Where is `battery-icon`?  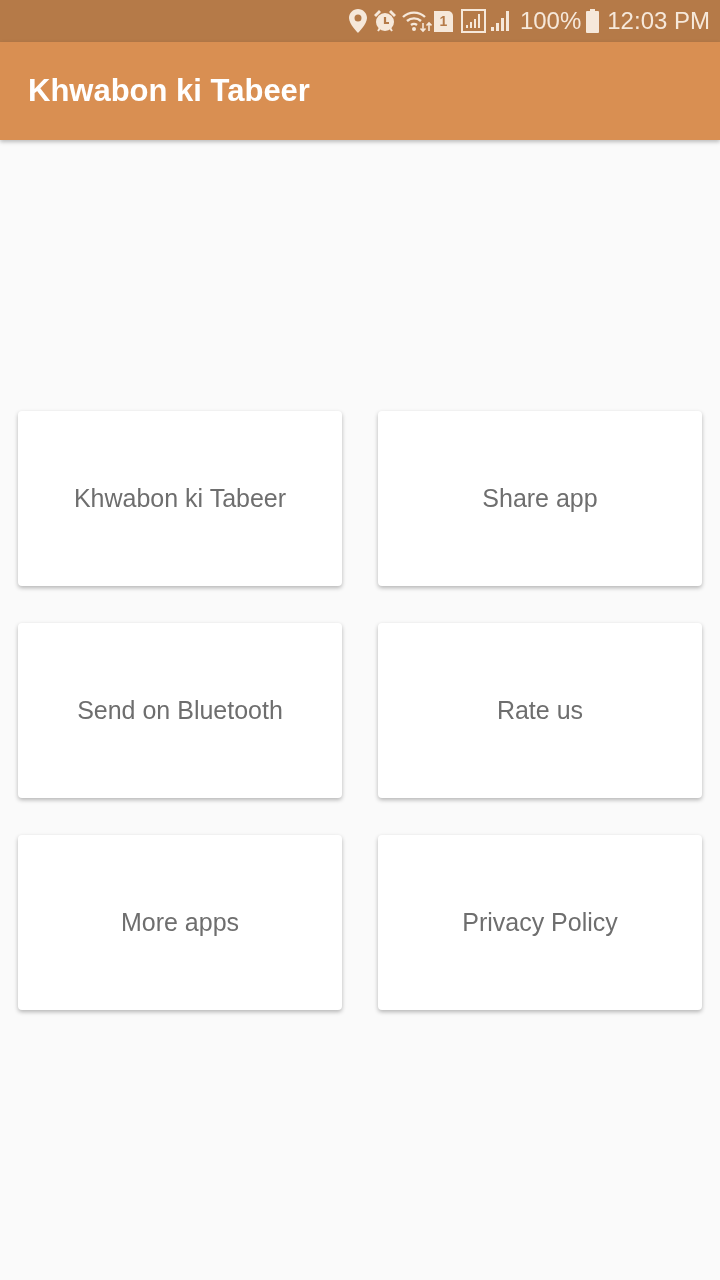
battery-icon is located at coordinates (593, 21).